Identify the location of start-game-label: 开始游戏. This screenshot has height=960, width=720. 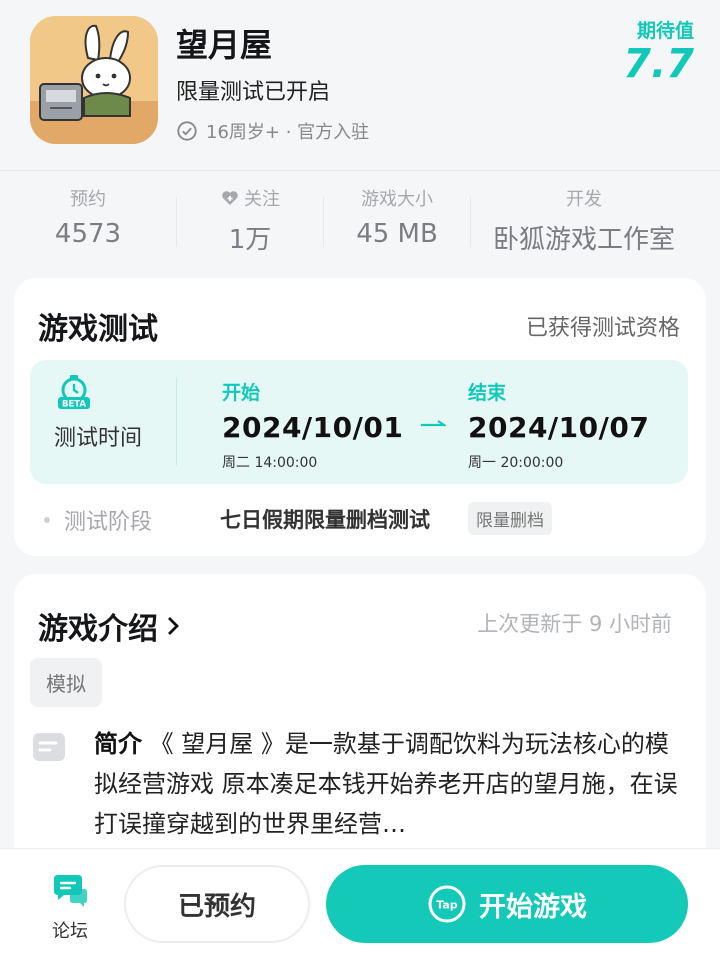
(533, 907).